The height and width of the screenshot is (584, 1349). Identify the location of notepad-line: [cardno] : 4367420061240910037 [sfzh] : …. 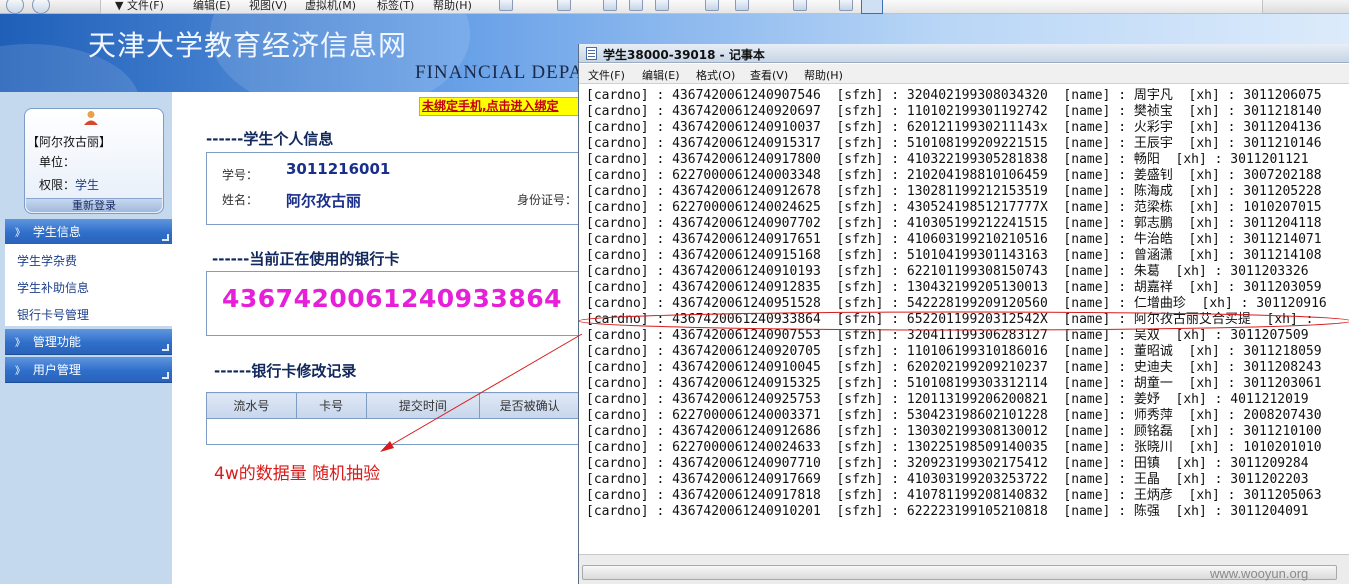
(954, 127).